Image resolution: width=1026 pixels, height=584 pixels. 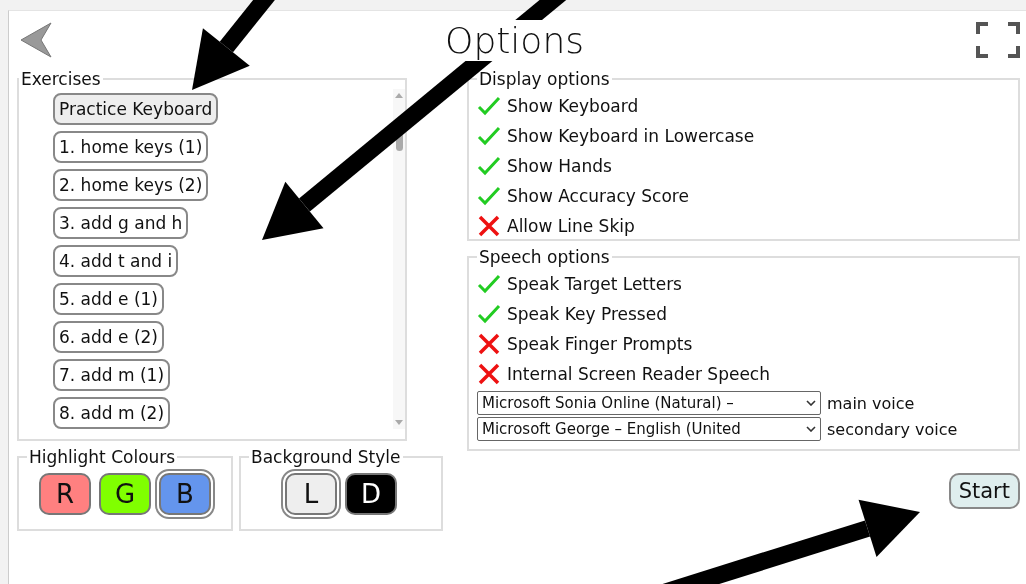 I want to click on scroll-down-icon, so click(x=399, y=422).